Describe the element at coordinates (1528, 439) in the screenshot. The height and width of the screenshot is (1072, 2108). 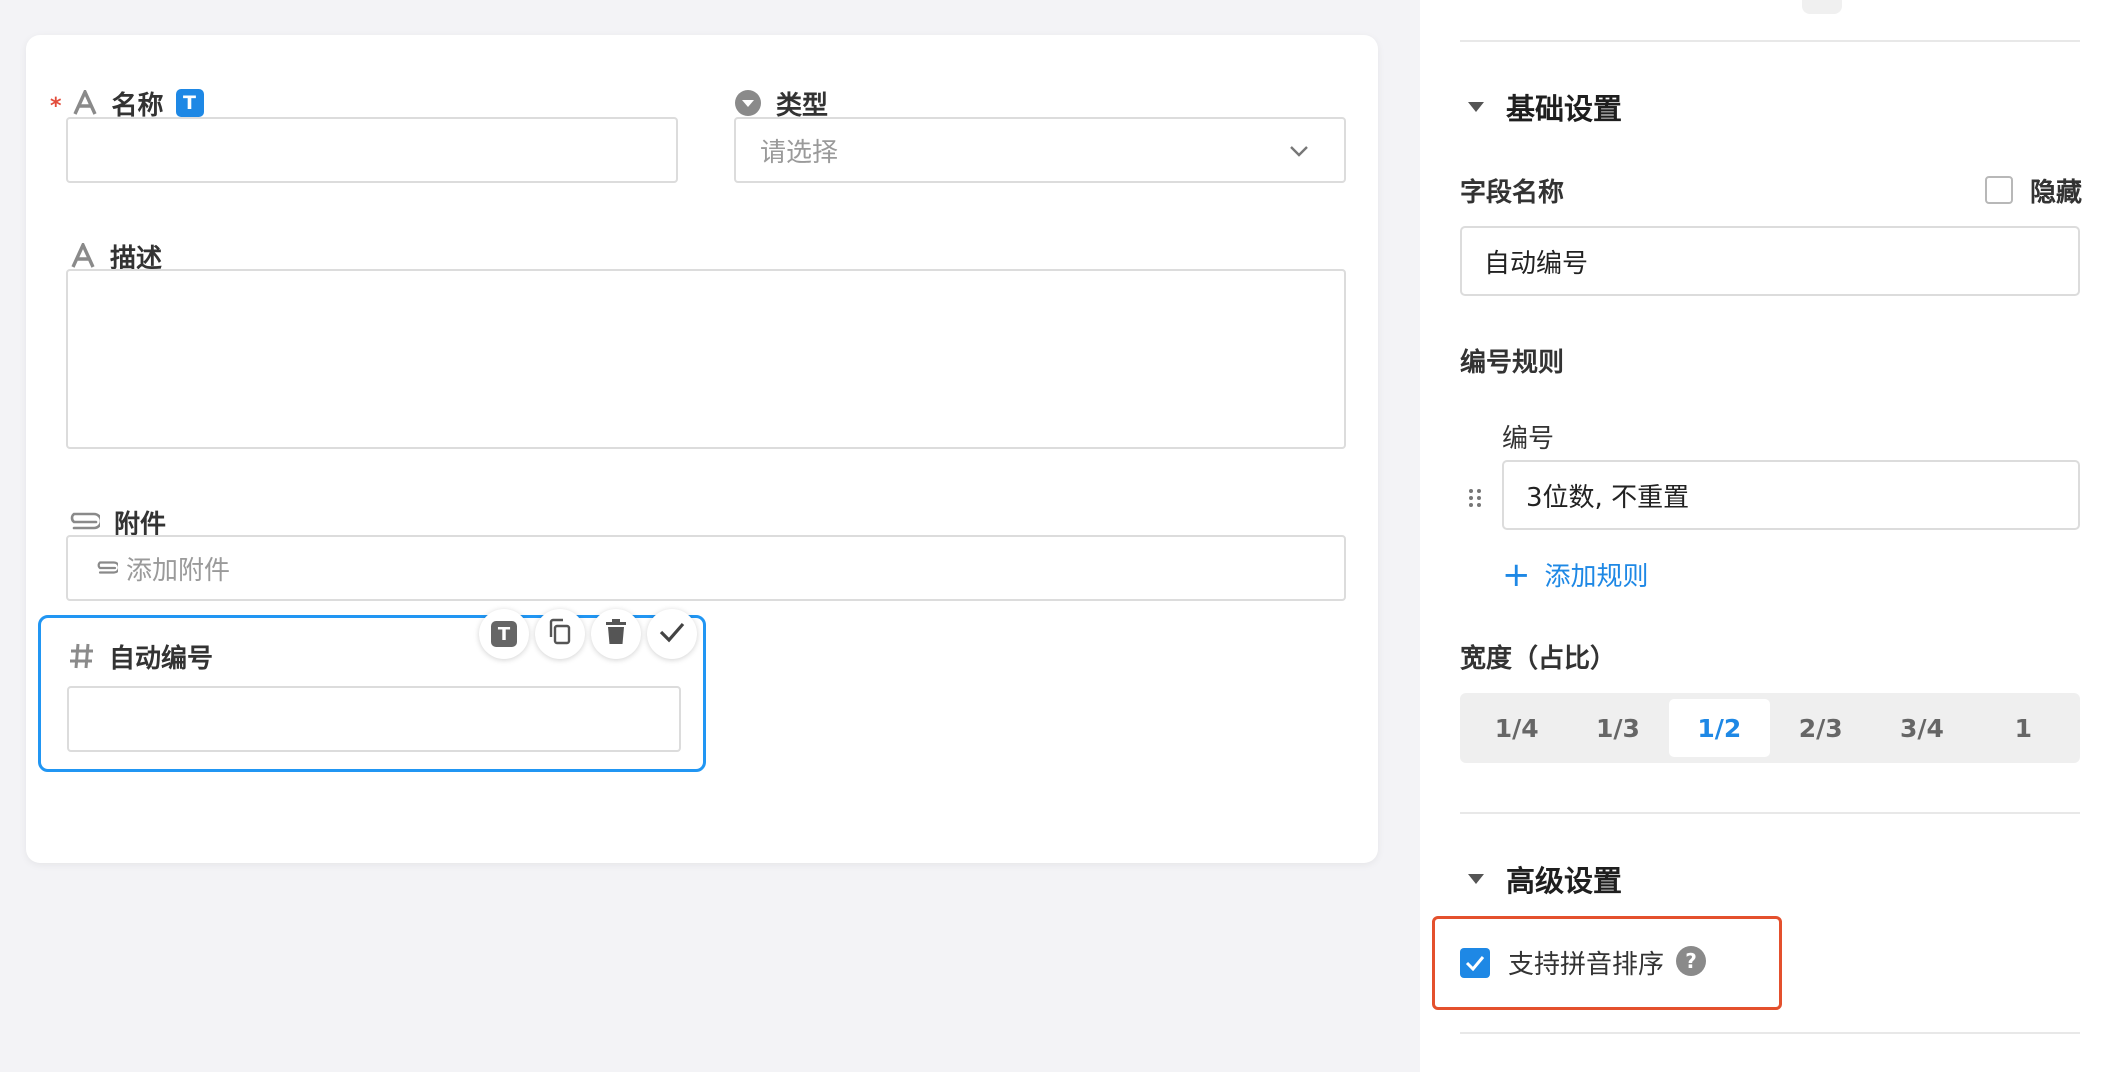
I see `rule-item-label: 编号` at that location.